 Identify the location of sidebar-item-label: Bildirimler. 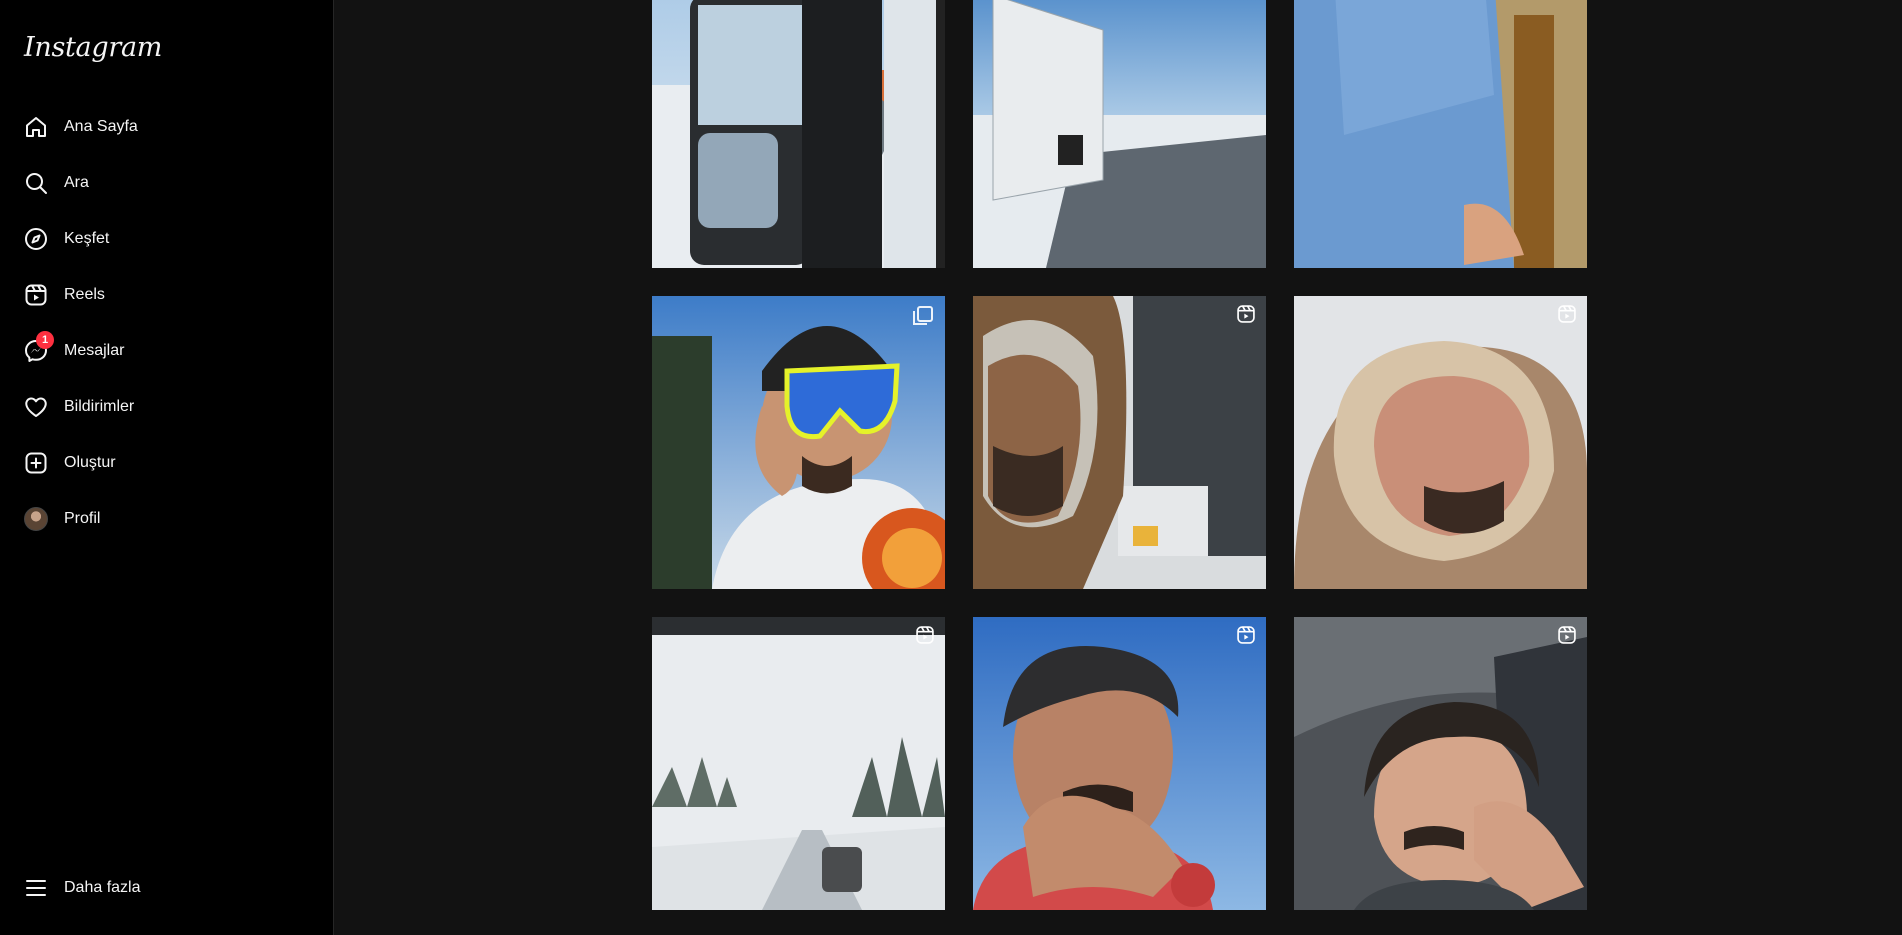
(99, 406).